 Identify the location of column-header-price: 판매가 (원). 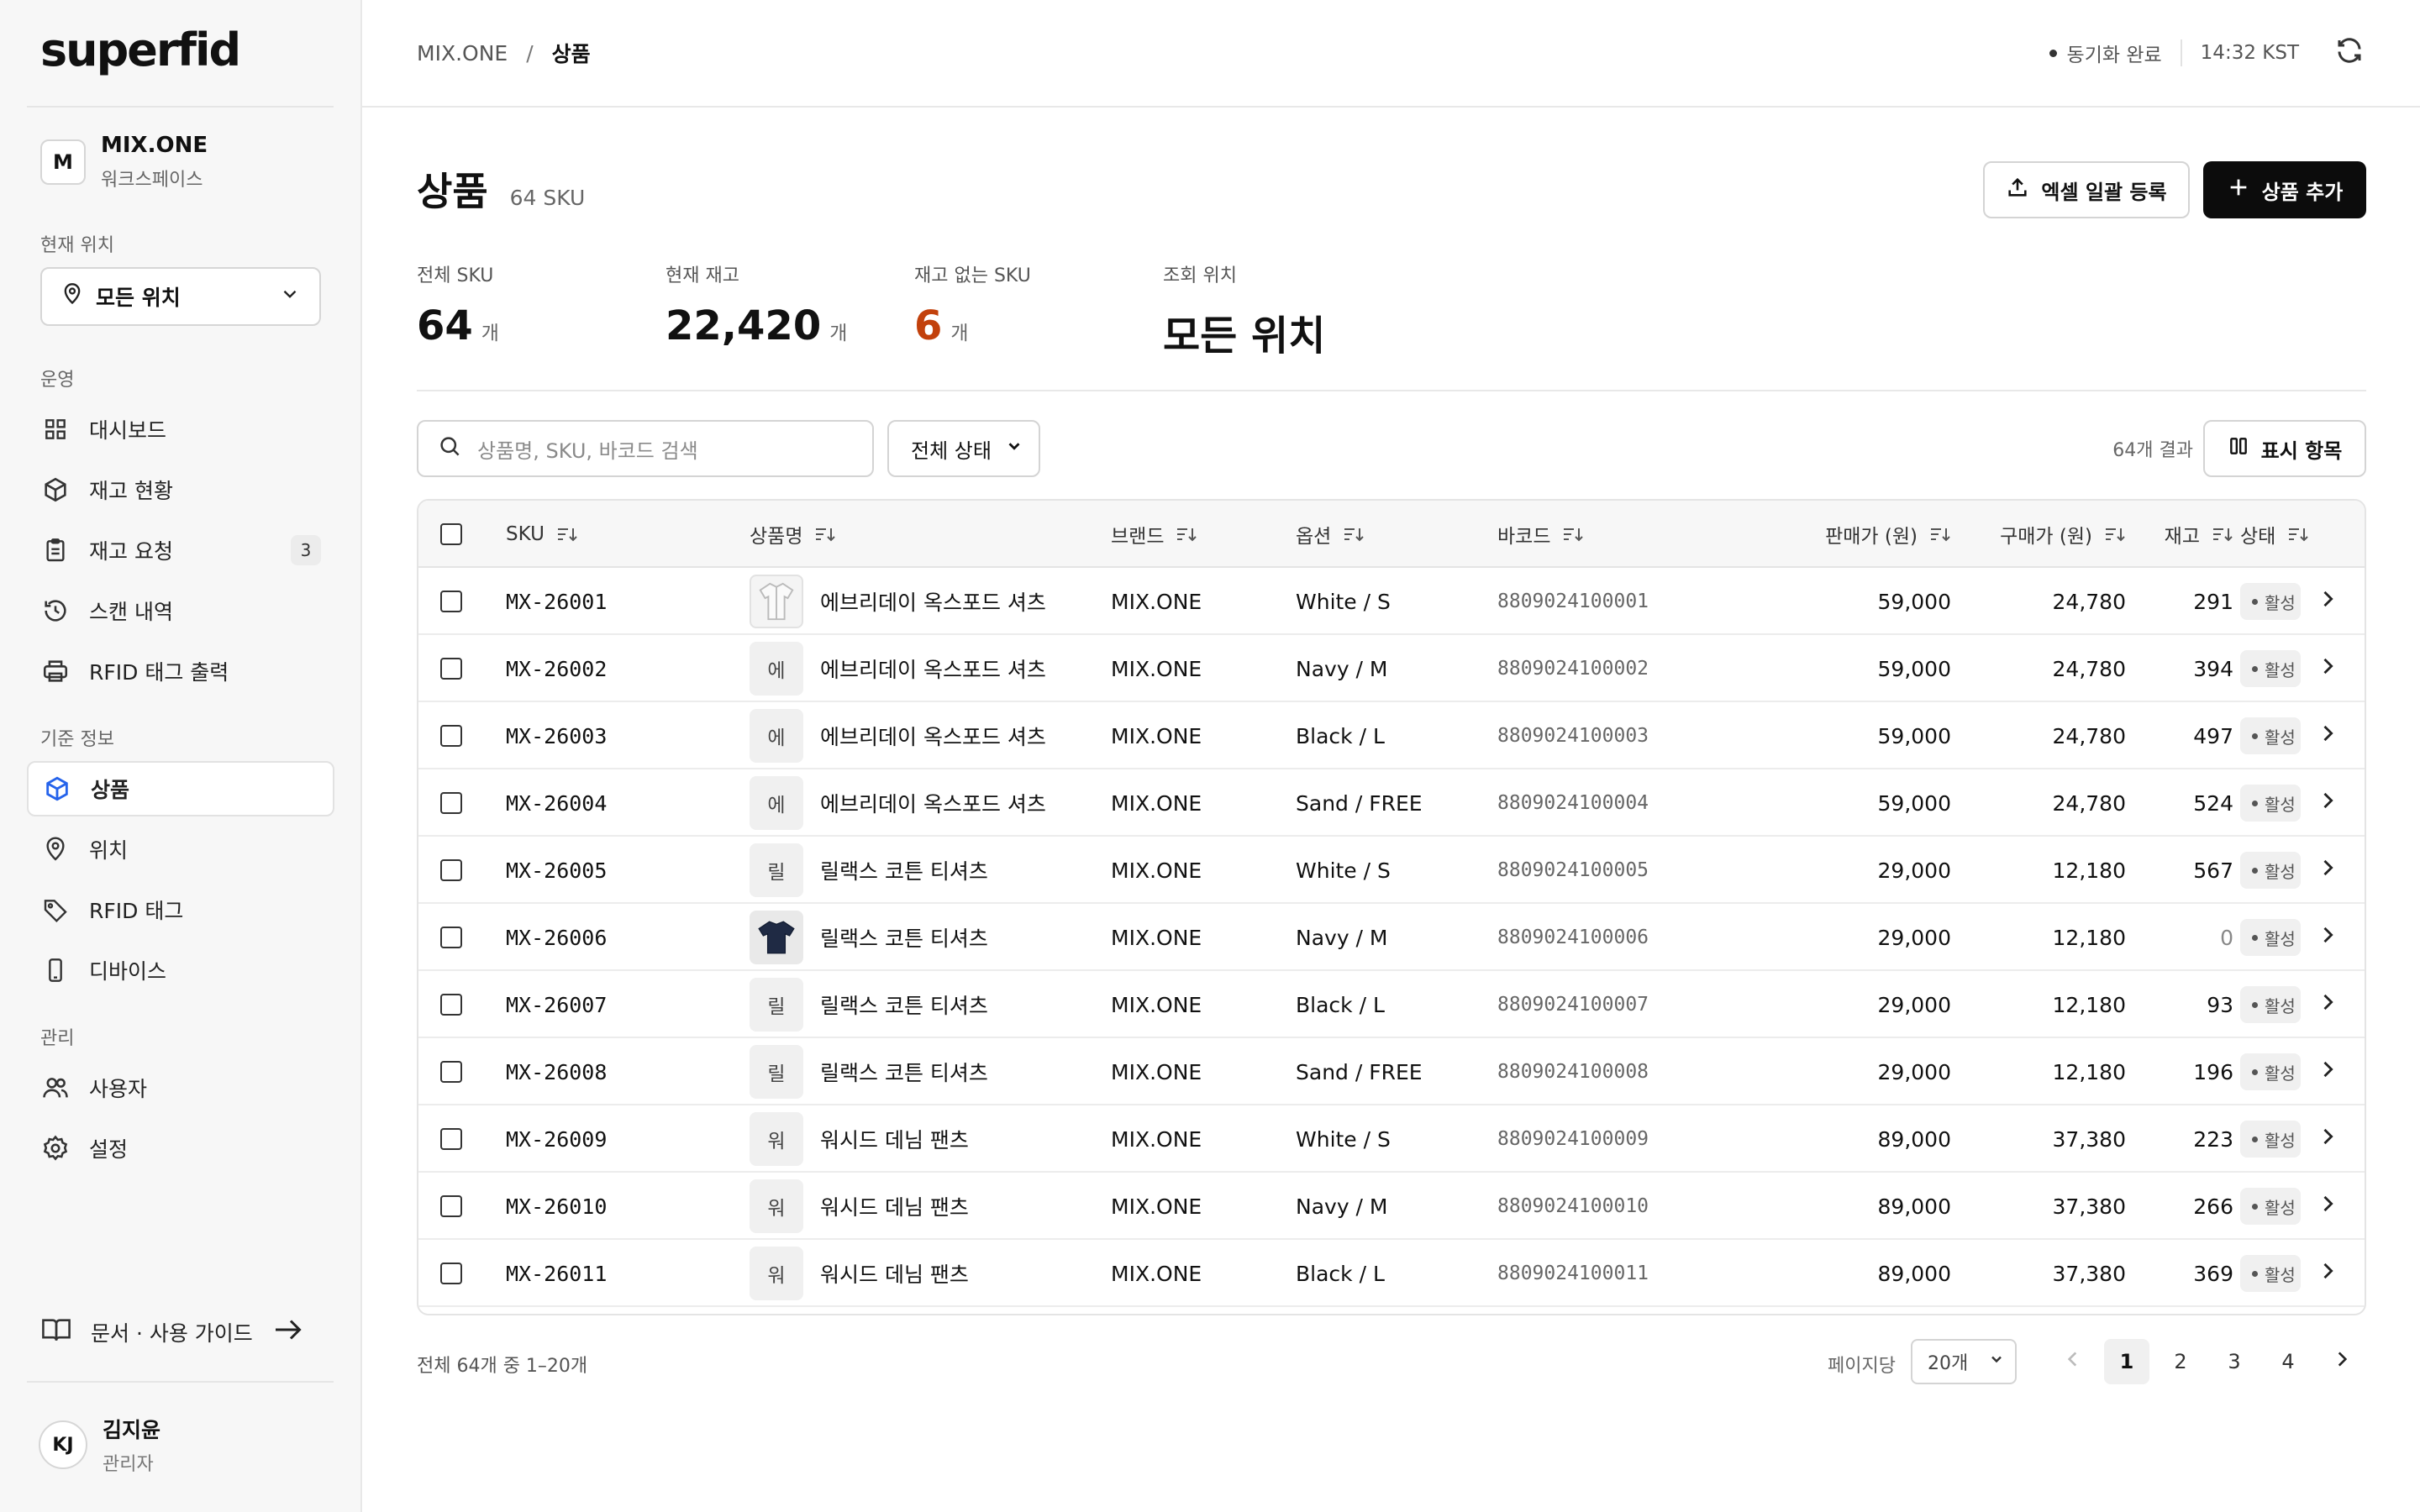
(1849, 534).